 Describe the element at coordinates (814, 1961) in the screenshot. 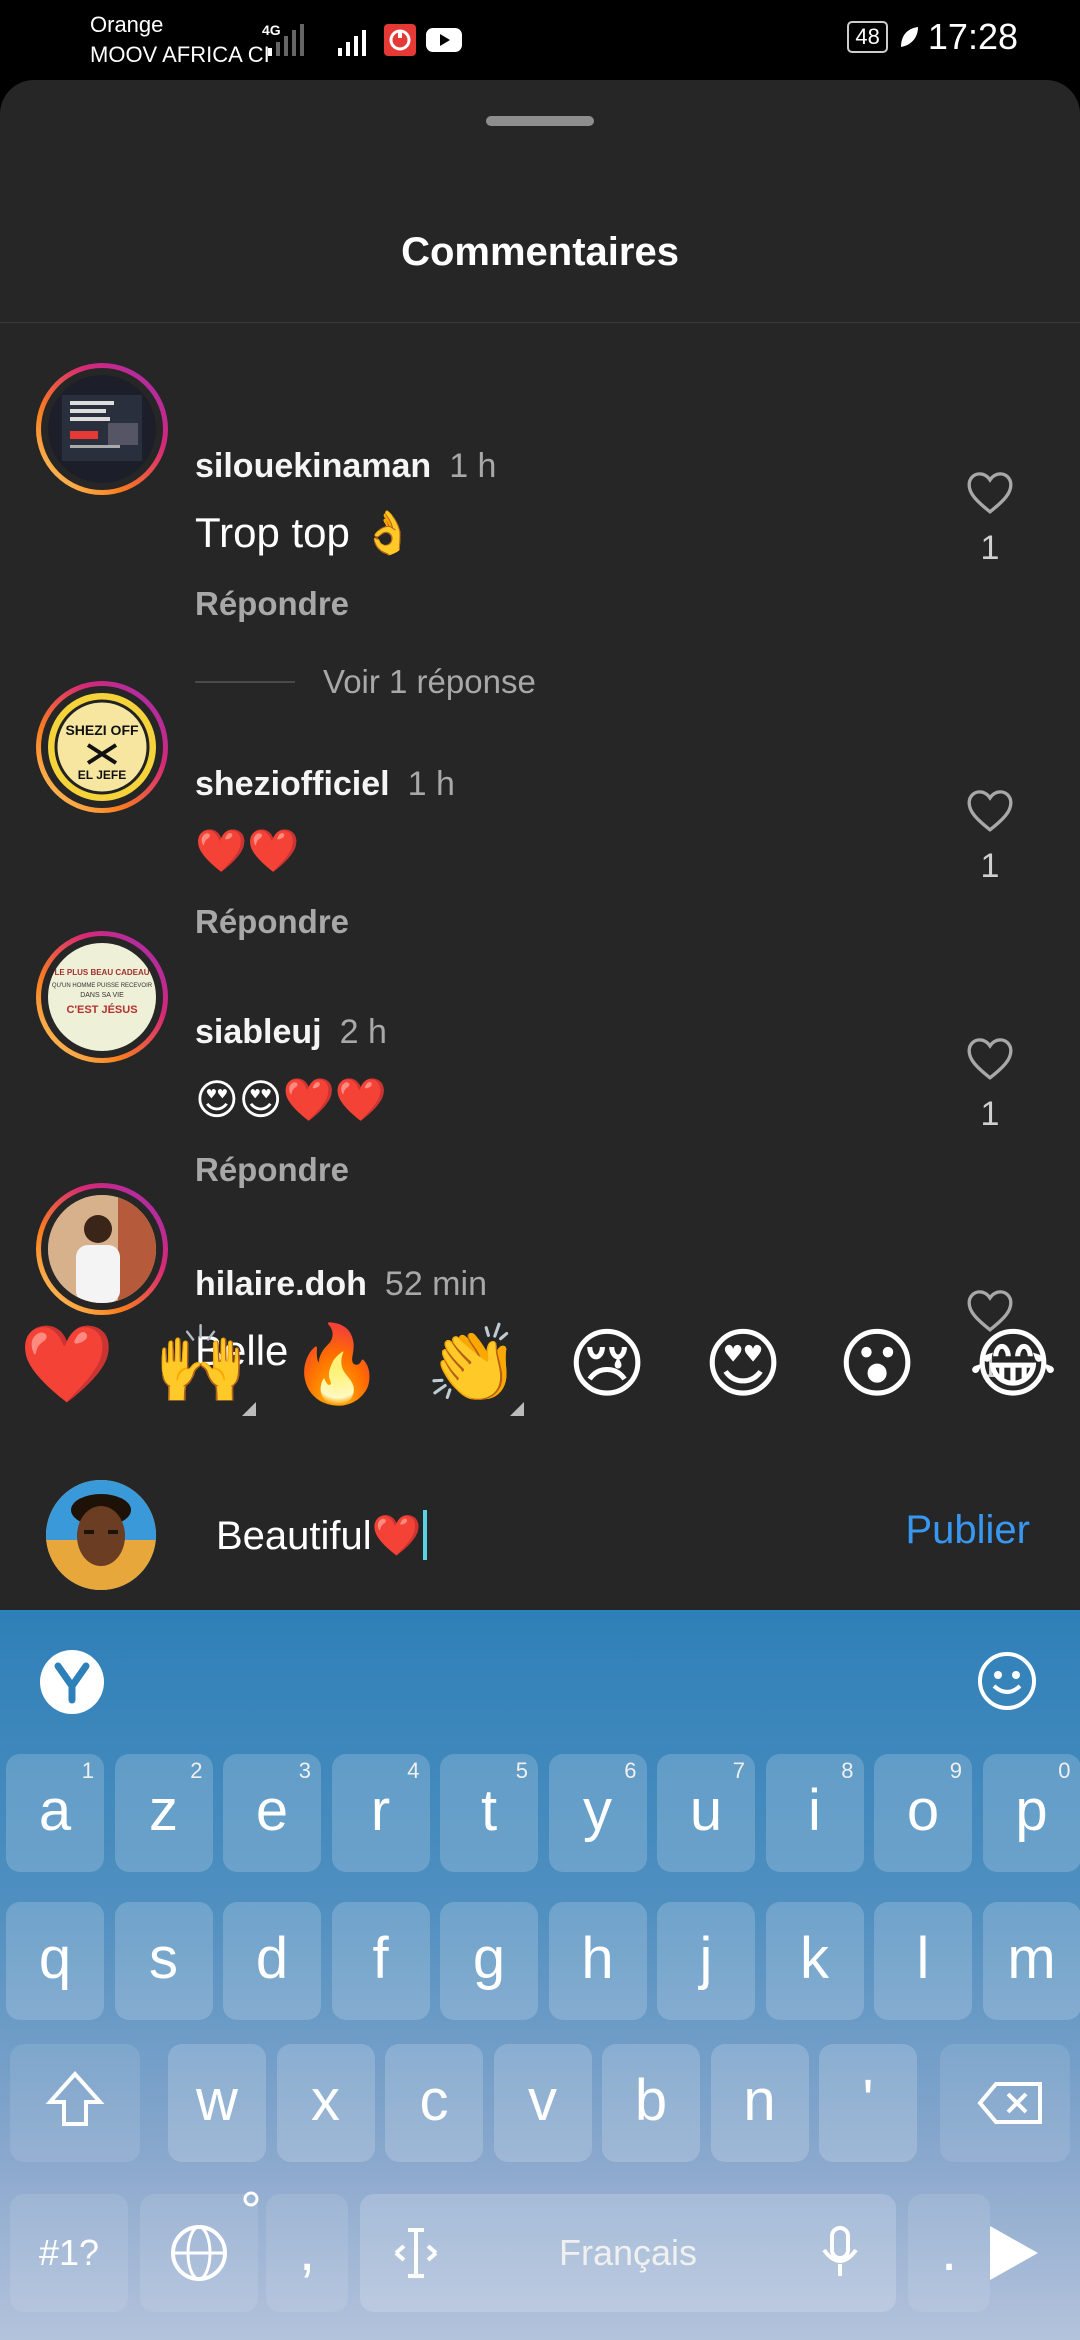

I see `key-k: k` at that location.